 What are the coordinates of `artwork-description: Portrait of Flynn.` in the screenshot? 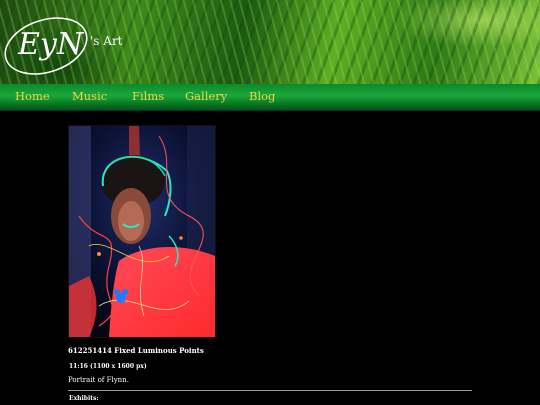 It's located at (98, 380).